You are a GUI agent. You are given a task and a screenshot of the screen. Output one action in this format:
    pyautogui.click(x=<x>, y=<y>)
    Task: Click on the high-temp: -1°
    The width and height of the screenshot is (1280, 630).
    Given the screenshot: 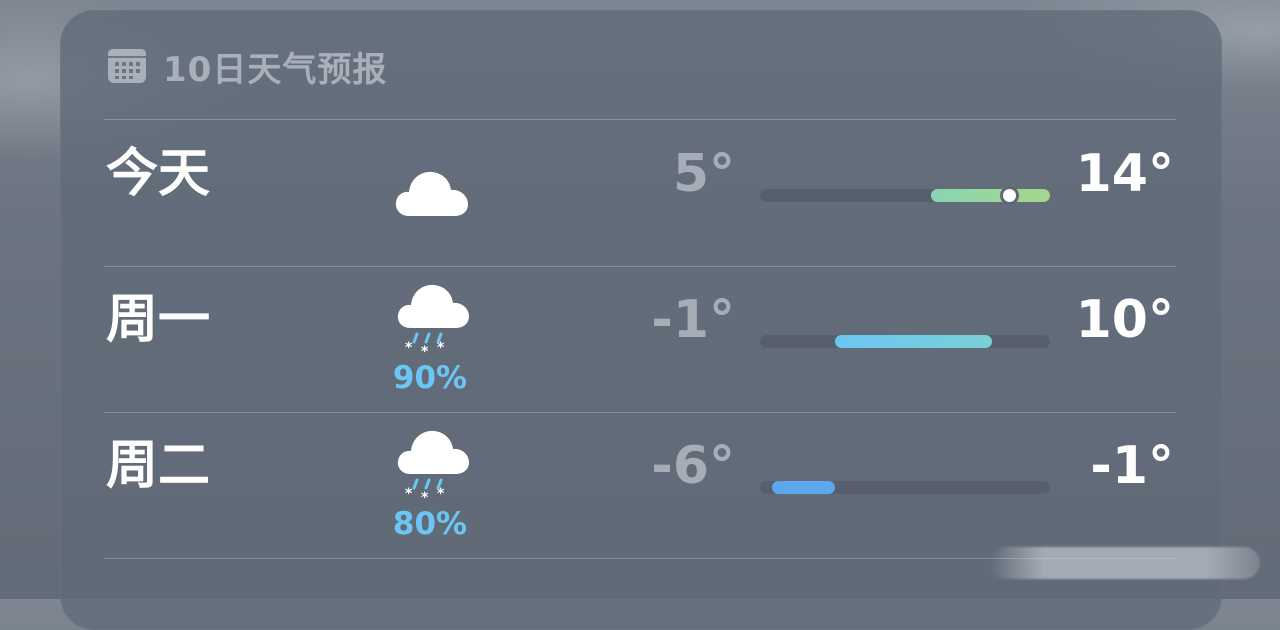 What is the action you would take?
    pyautogui.click(x=1132, y=466)
    